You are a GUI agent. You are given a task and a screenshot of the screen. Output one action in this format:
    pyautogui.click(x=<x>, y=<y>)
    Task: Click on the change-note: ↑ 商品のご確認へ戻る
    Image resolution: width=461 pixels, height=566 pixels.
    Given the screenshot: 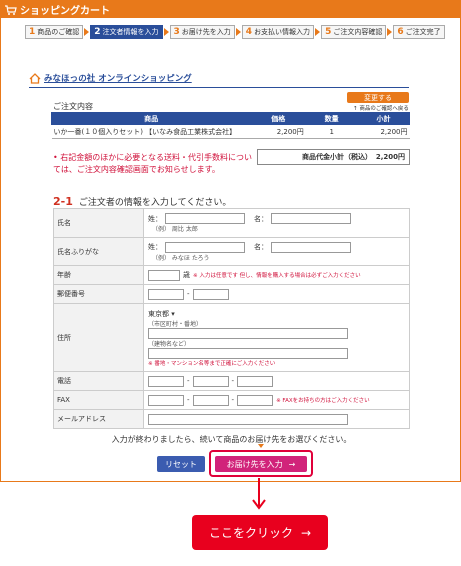 What is the action you would take?
    pyautogui.click(x=381, y=109)
    